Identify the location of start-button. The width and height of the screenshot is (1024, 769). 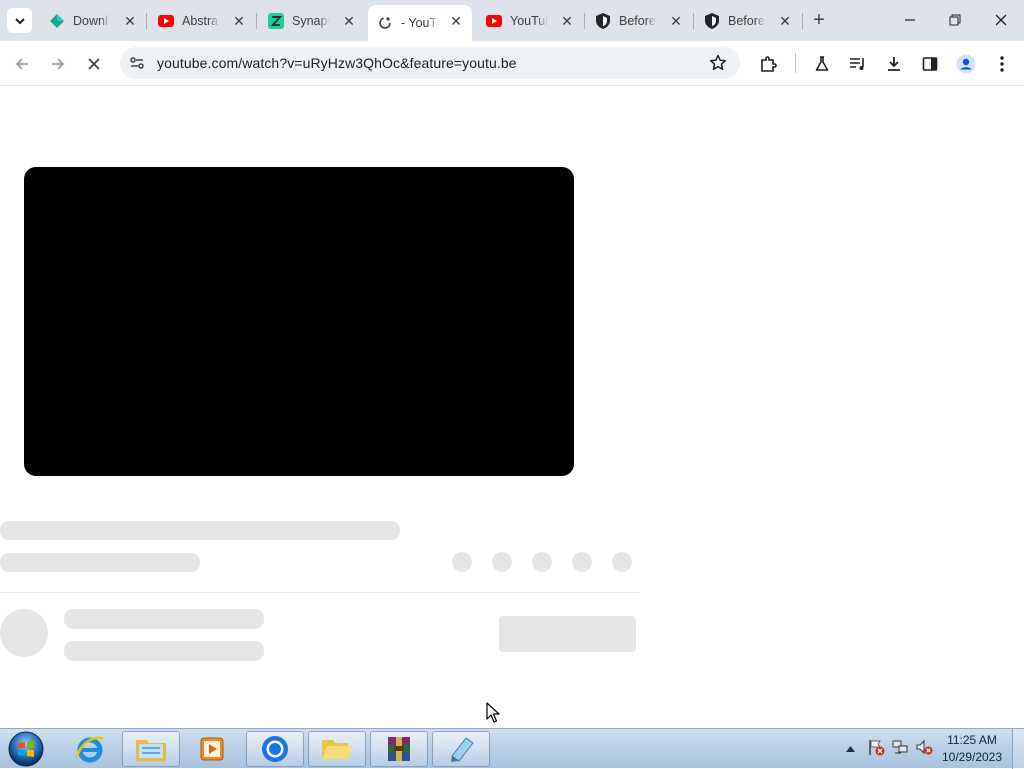
(26, 749).